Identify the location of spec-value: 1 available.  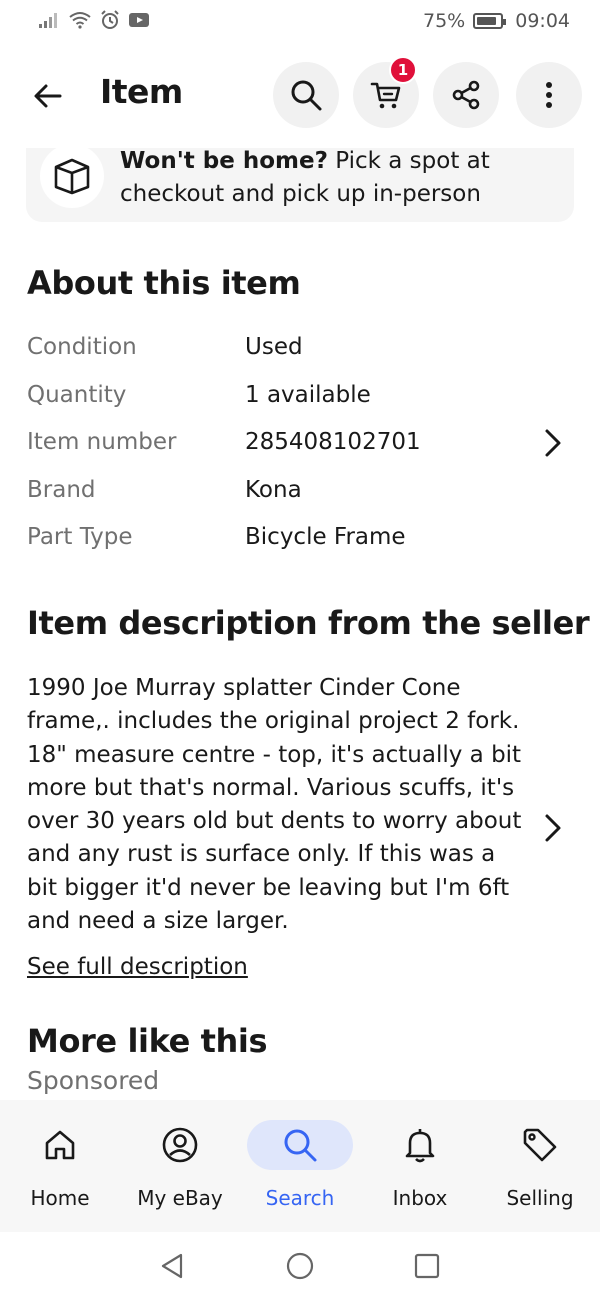
(308, 395).